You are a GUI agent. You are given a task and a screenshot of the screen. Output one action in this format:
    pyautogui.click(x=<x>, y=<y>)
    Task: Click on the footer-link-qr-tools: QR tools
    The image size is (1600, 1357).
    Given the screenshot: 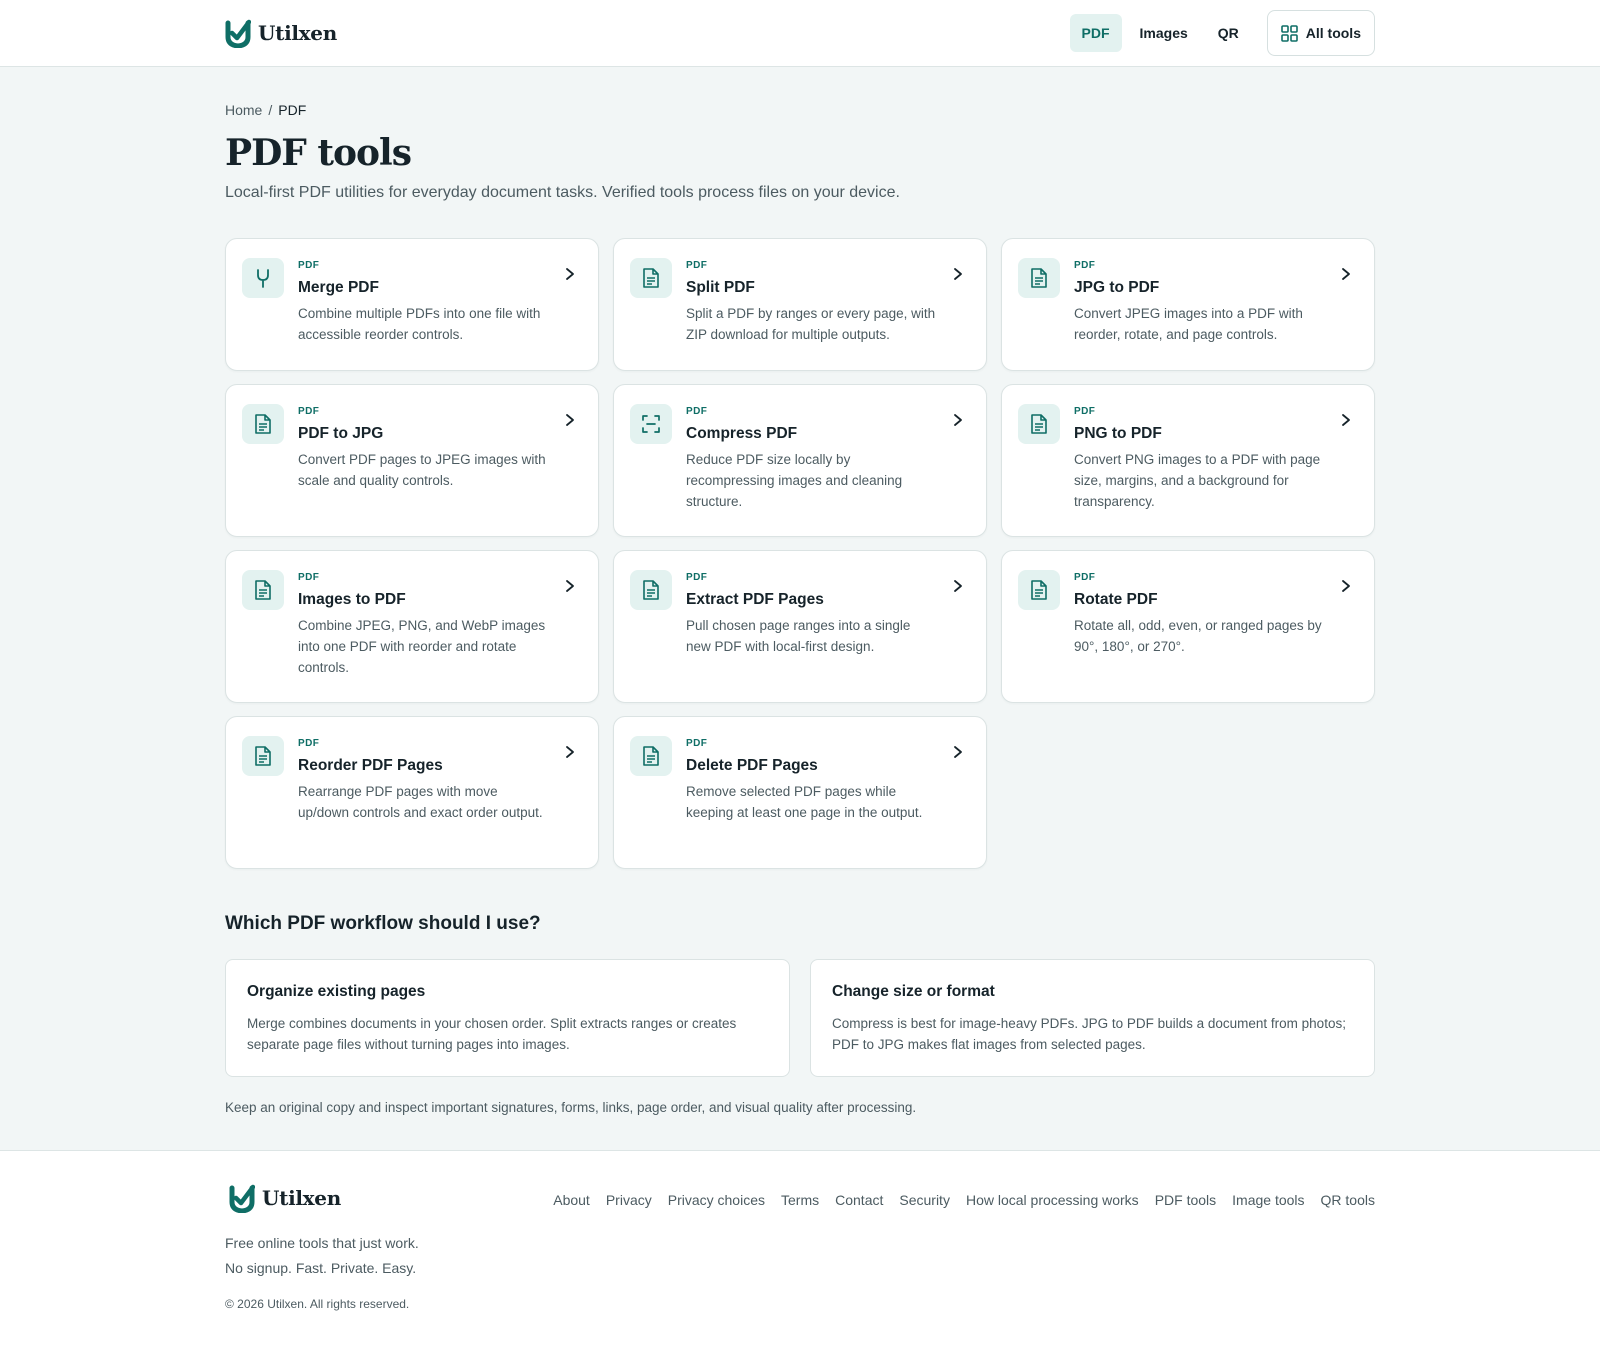 What is the action you would take?
    pyautogui.click(x=1348, y=1251)
    